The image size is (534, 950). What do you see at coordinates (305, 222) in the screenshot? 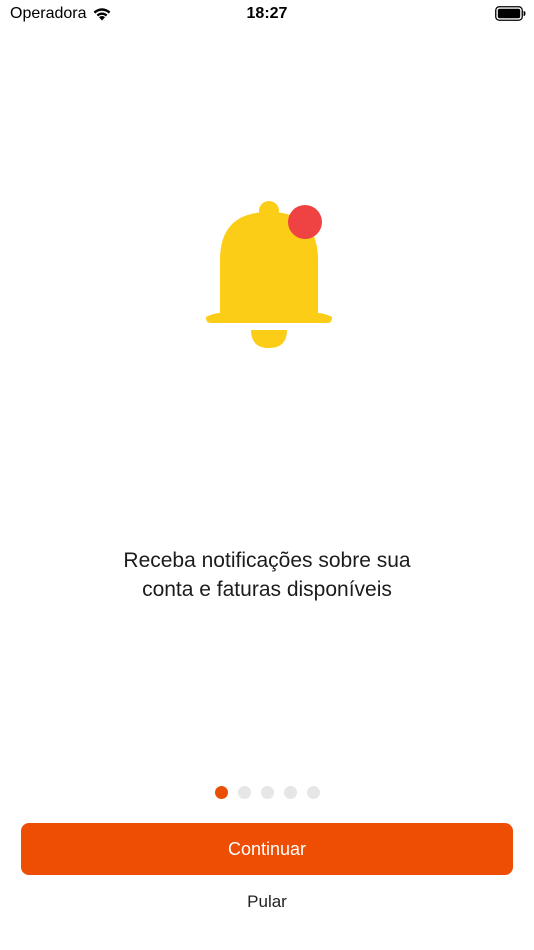
I see `notification-badge-icon` at bounding box center [305, 222].